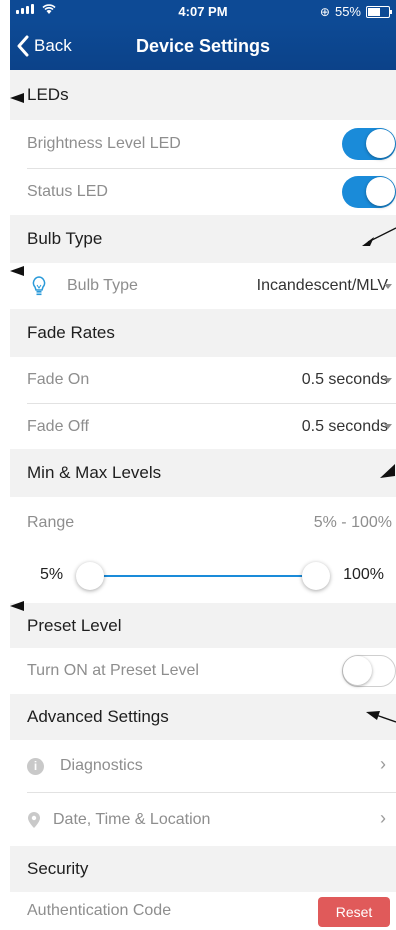  Describe the element at coordinates (203, 239) in the screenshot. I see `section-header-bulb-type: Bulb Type` at that location.